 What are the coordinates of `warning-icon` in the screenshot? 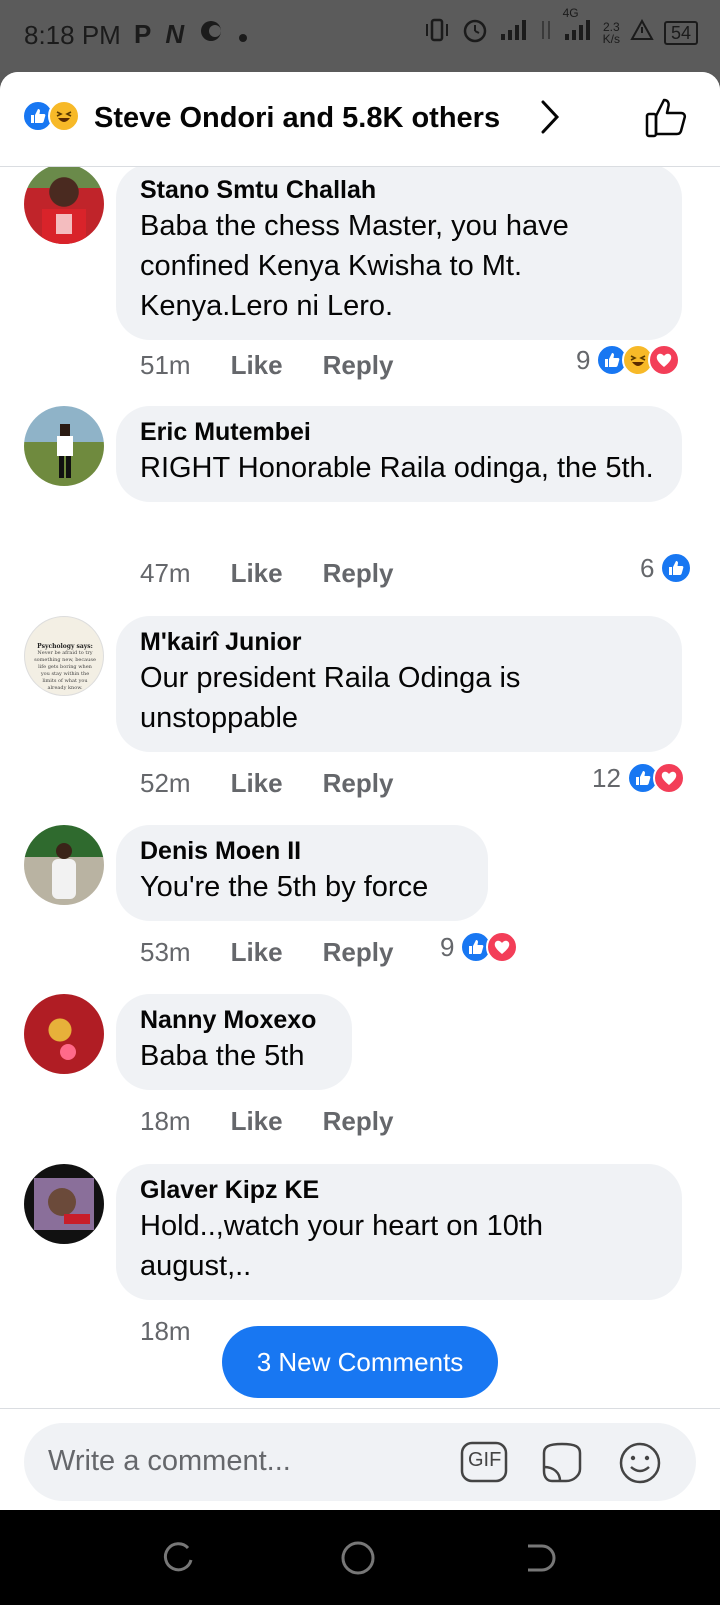 It's located at (642, 32).